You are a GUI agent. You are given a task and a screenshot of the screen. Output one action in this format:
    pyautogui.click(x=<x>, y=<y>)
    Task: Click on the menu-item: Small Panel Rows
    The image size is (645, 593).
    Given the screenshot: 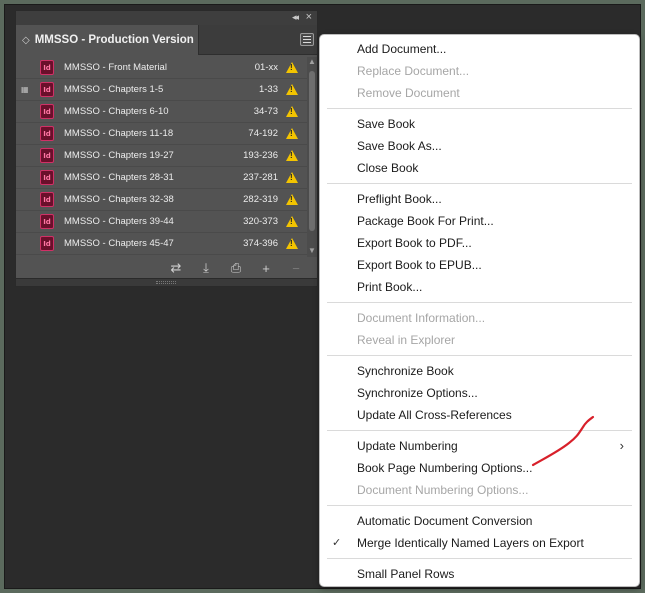 What is the action you would take?
    pyautogui.click(x=479, y=574)
    